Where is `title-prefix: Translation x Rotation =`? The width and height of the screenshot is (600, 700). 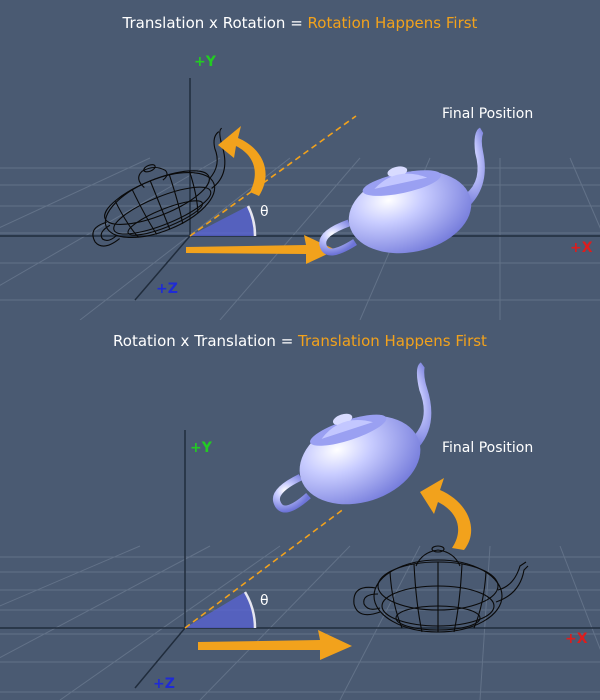
title-prefix: Translation x Rotation = is located at coordinates (215, 23).